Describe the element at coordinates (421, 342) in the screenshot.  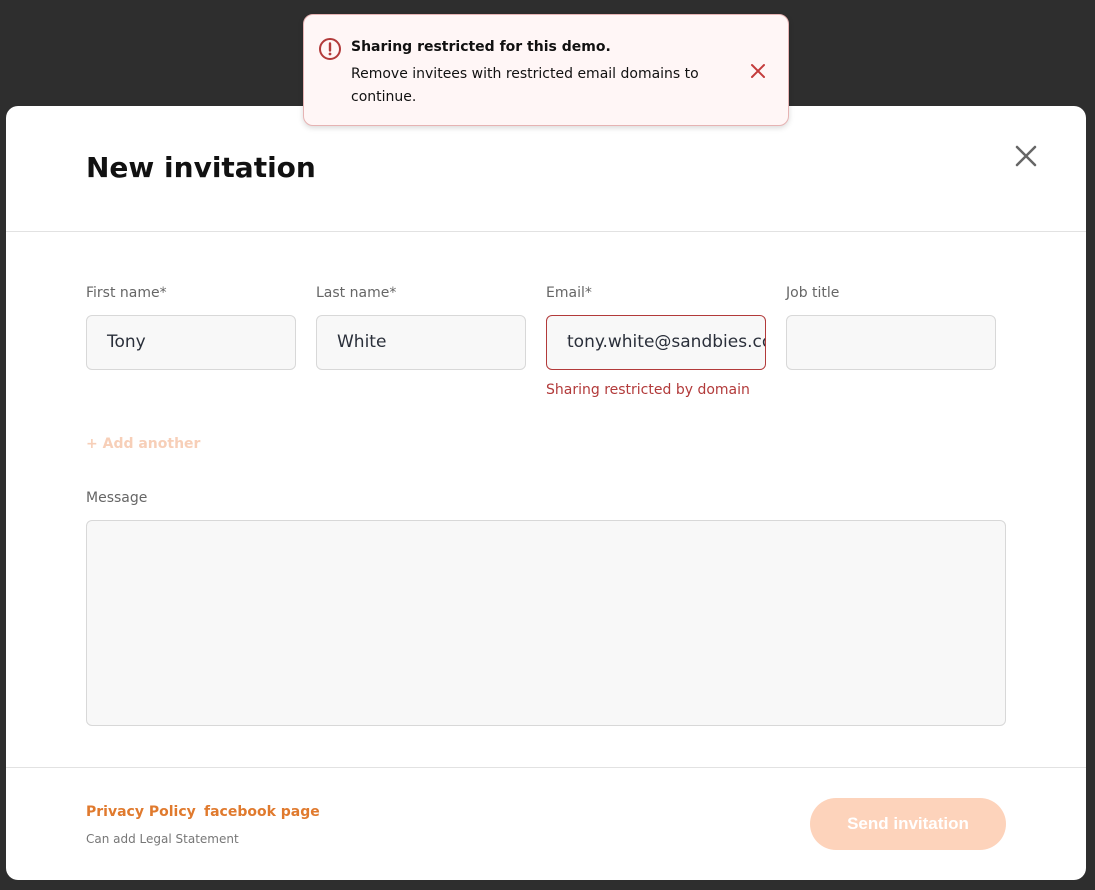
I see `last-name-input: White` at that location.